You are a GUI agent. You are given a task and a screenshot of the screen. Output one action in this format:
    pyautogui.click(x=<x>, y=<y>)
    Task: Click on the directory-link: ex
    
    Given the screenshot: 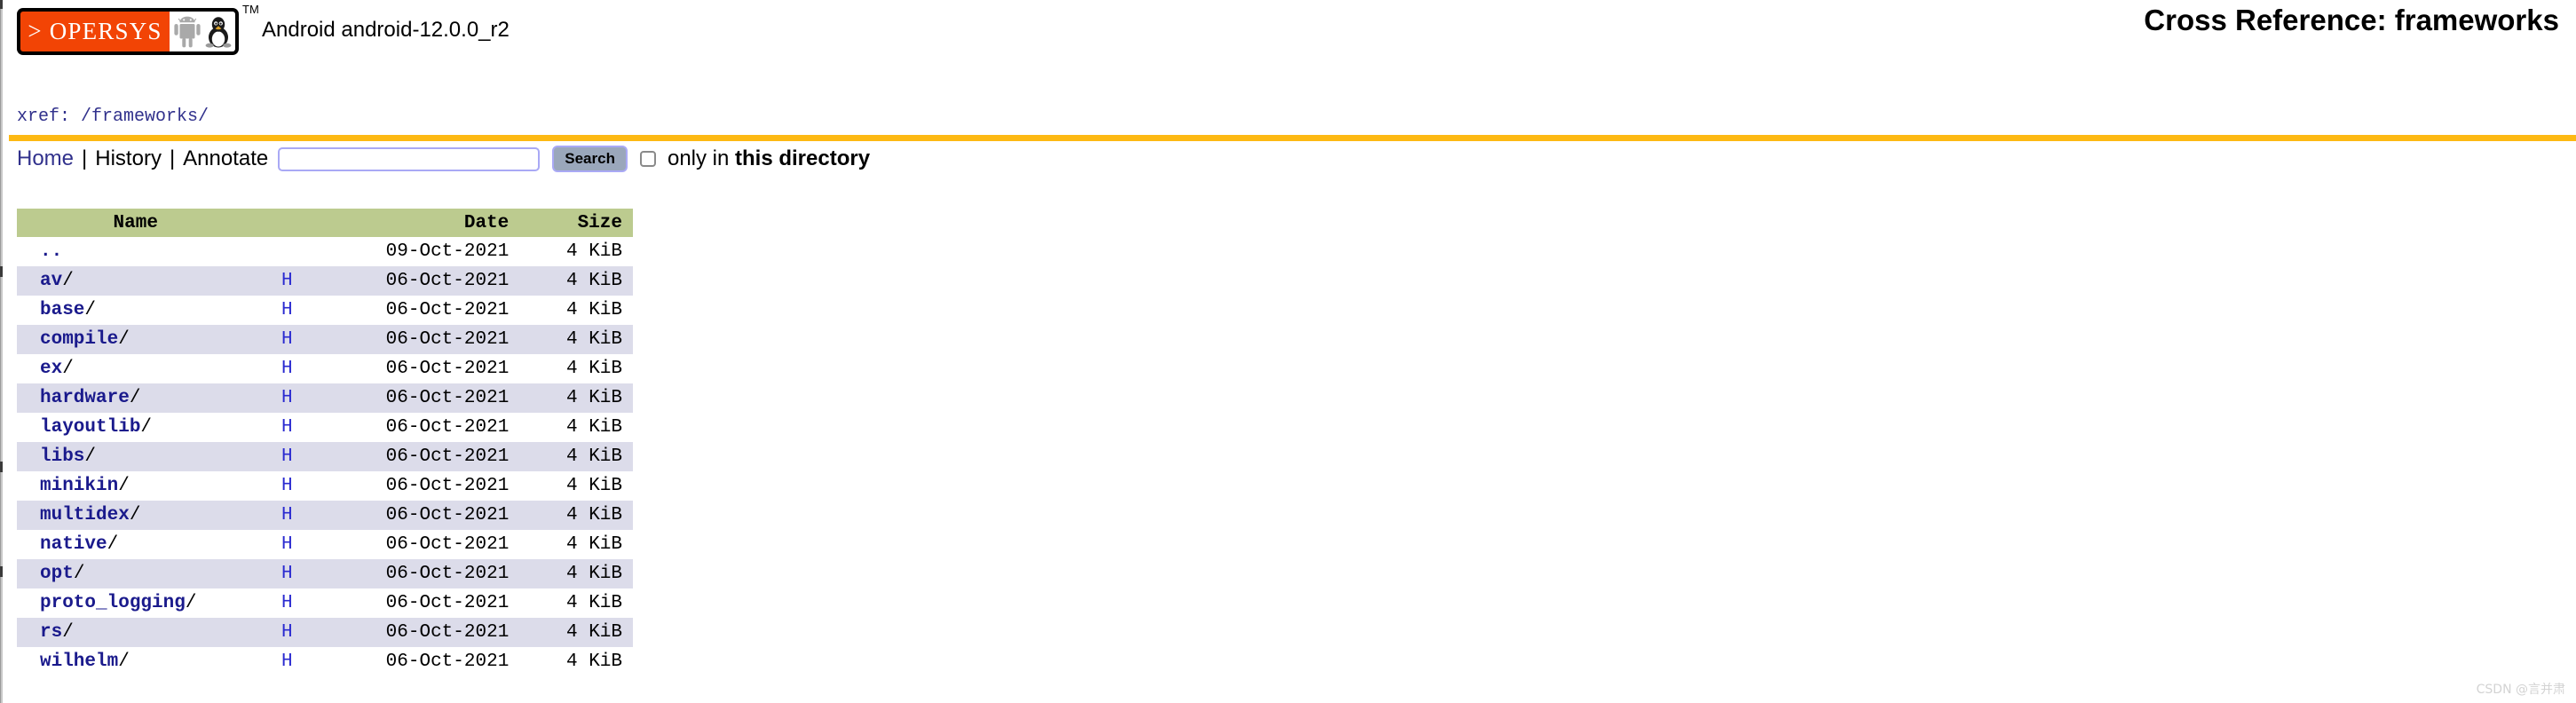 What is the action you would take?
    pyautogui.click(x=51, y=369)
    